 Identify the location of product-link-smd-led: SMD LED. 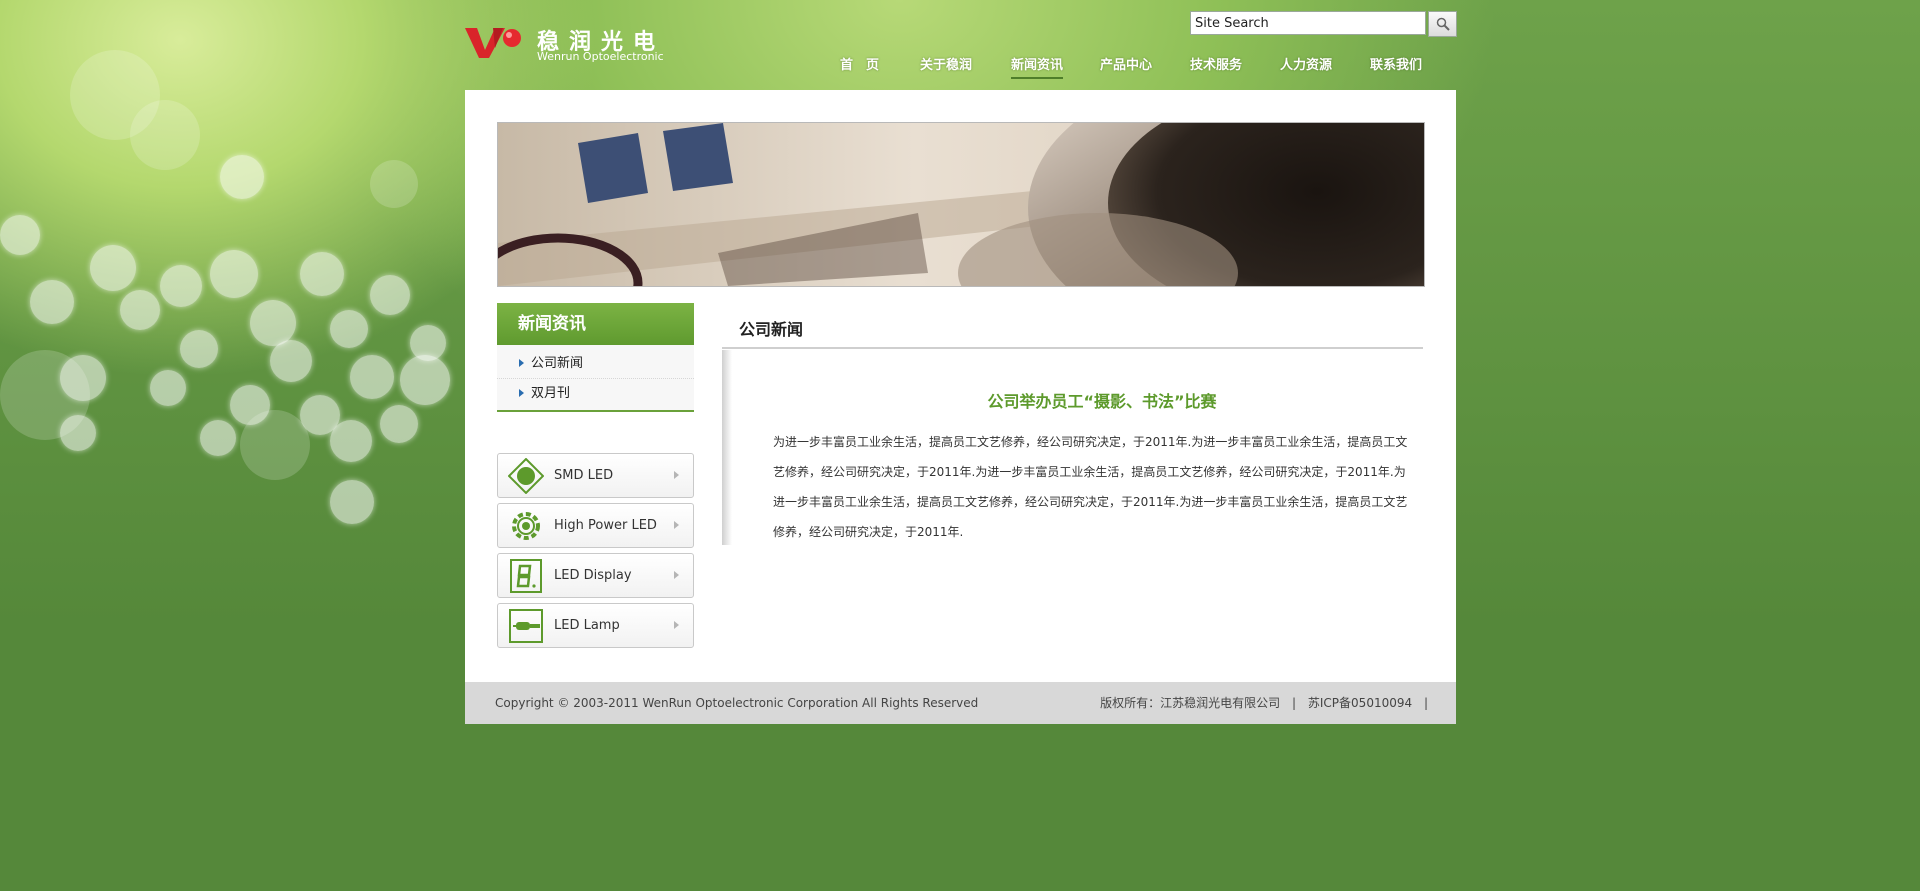
(595, 475).